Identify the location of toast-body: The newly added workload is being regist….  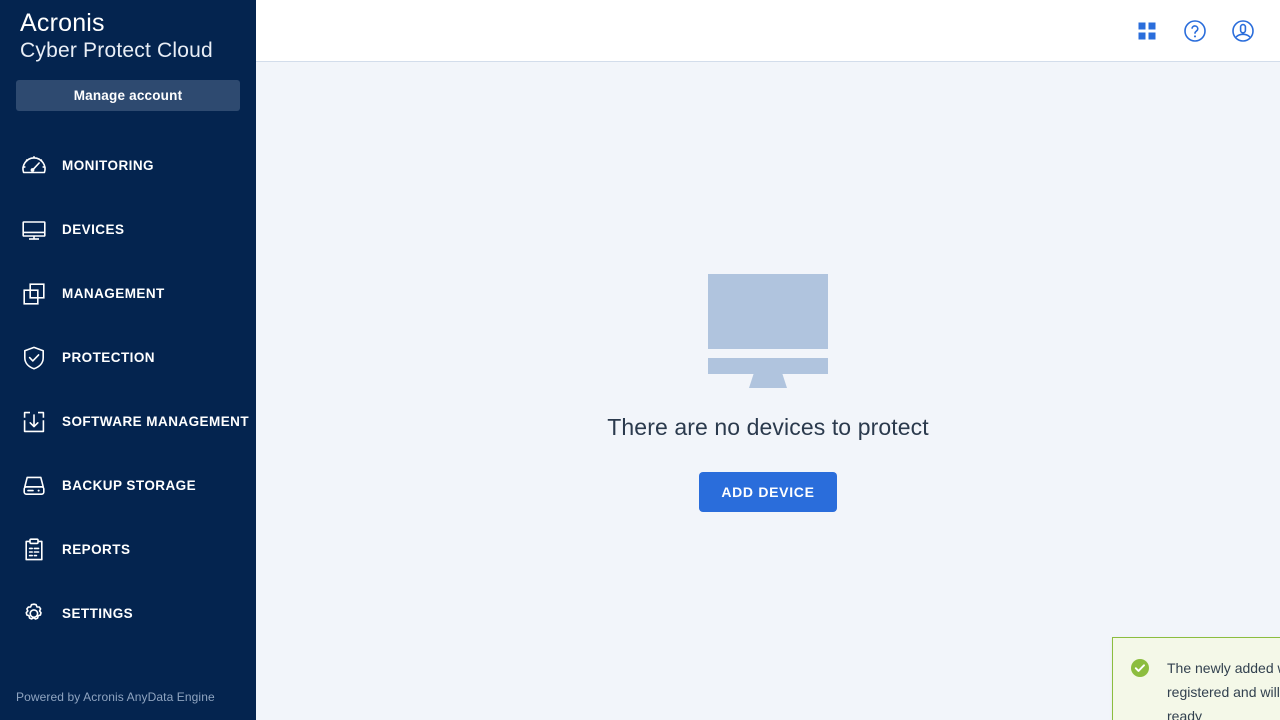
(1196, 679).